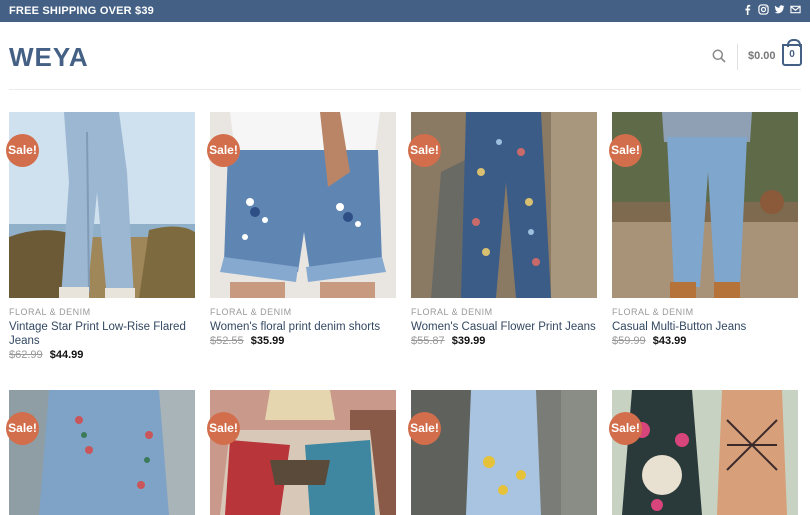 The image size is (810, 515). What do you see at coordinates (405, 56) in the screenshot?
I see `site-header: WEYA $0.00 0` at bounding box center [405, 56].